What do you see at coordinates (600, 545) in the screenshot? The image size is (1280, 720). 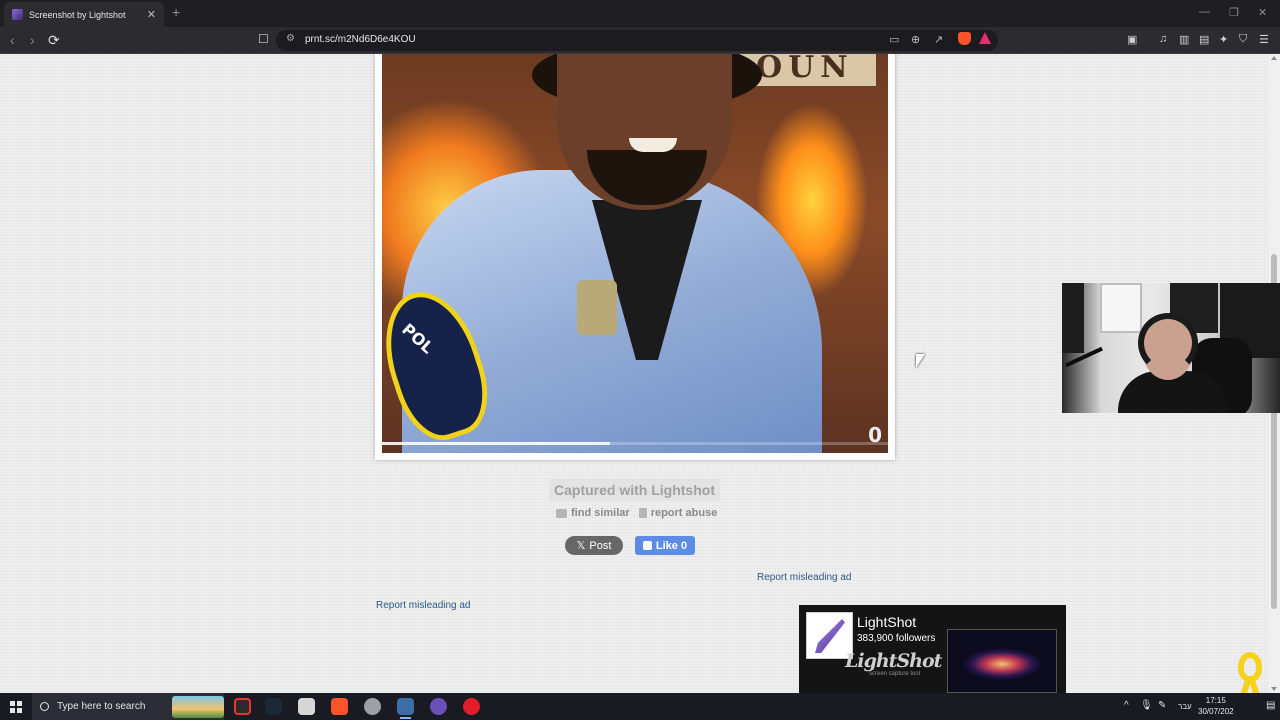 I see `x-post-label: Post` at bounding box center [600, 545].